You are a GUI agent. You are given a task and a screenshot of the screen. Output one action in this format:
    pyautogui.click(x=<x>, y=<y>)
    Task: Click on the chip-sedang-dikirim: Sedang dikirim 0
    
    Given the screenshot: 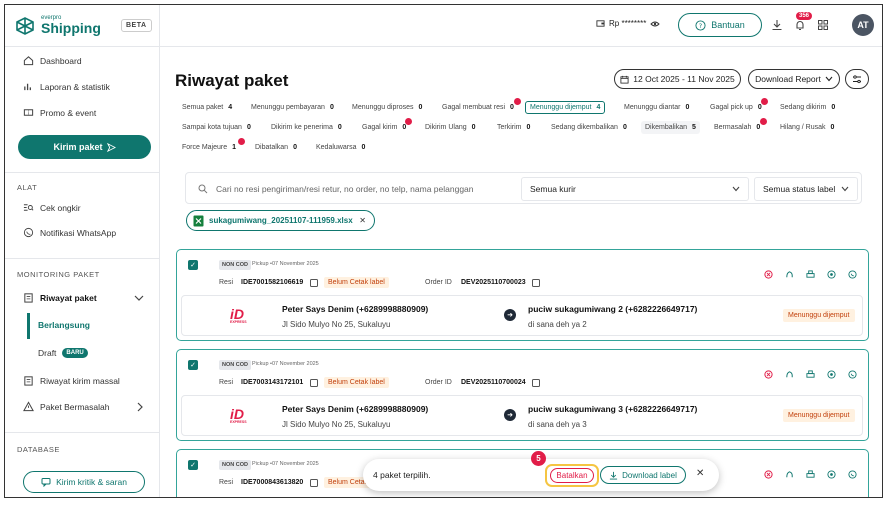 What is the action you would take?
    pyautogui.click(x=807, y=107)
    